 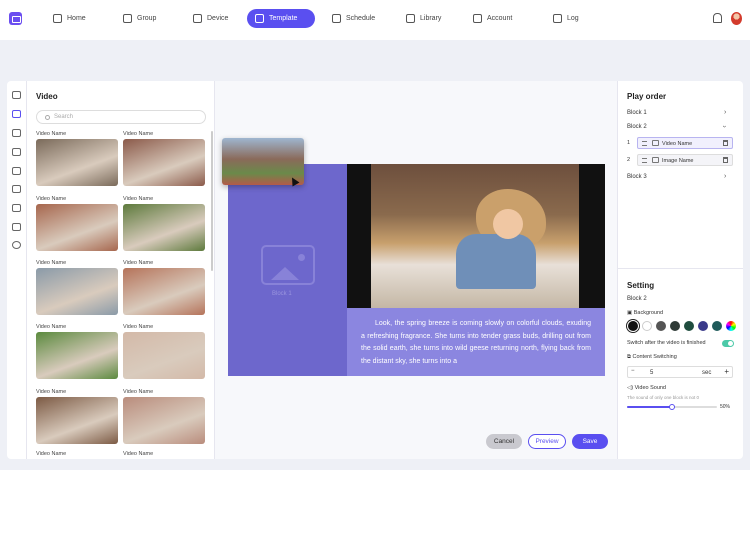 What do you see at coordinates (287, 270) in the screenshot?
I see `block-1: Block 1` at bounding box center [287, 270].